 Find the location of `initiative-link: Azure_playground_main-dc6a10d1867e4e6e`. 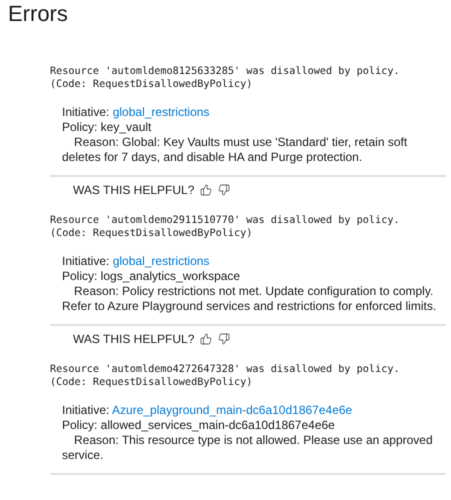

initiative-link: Azure_playground_main-dc6a10d1867e4e6e is located at coordinates (232, 410).